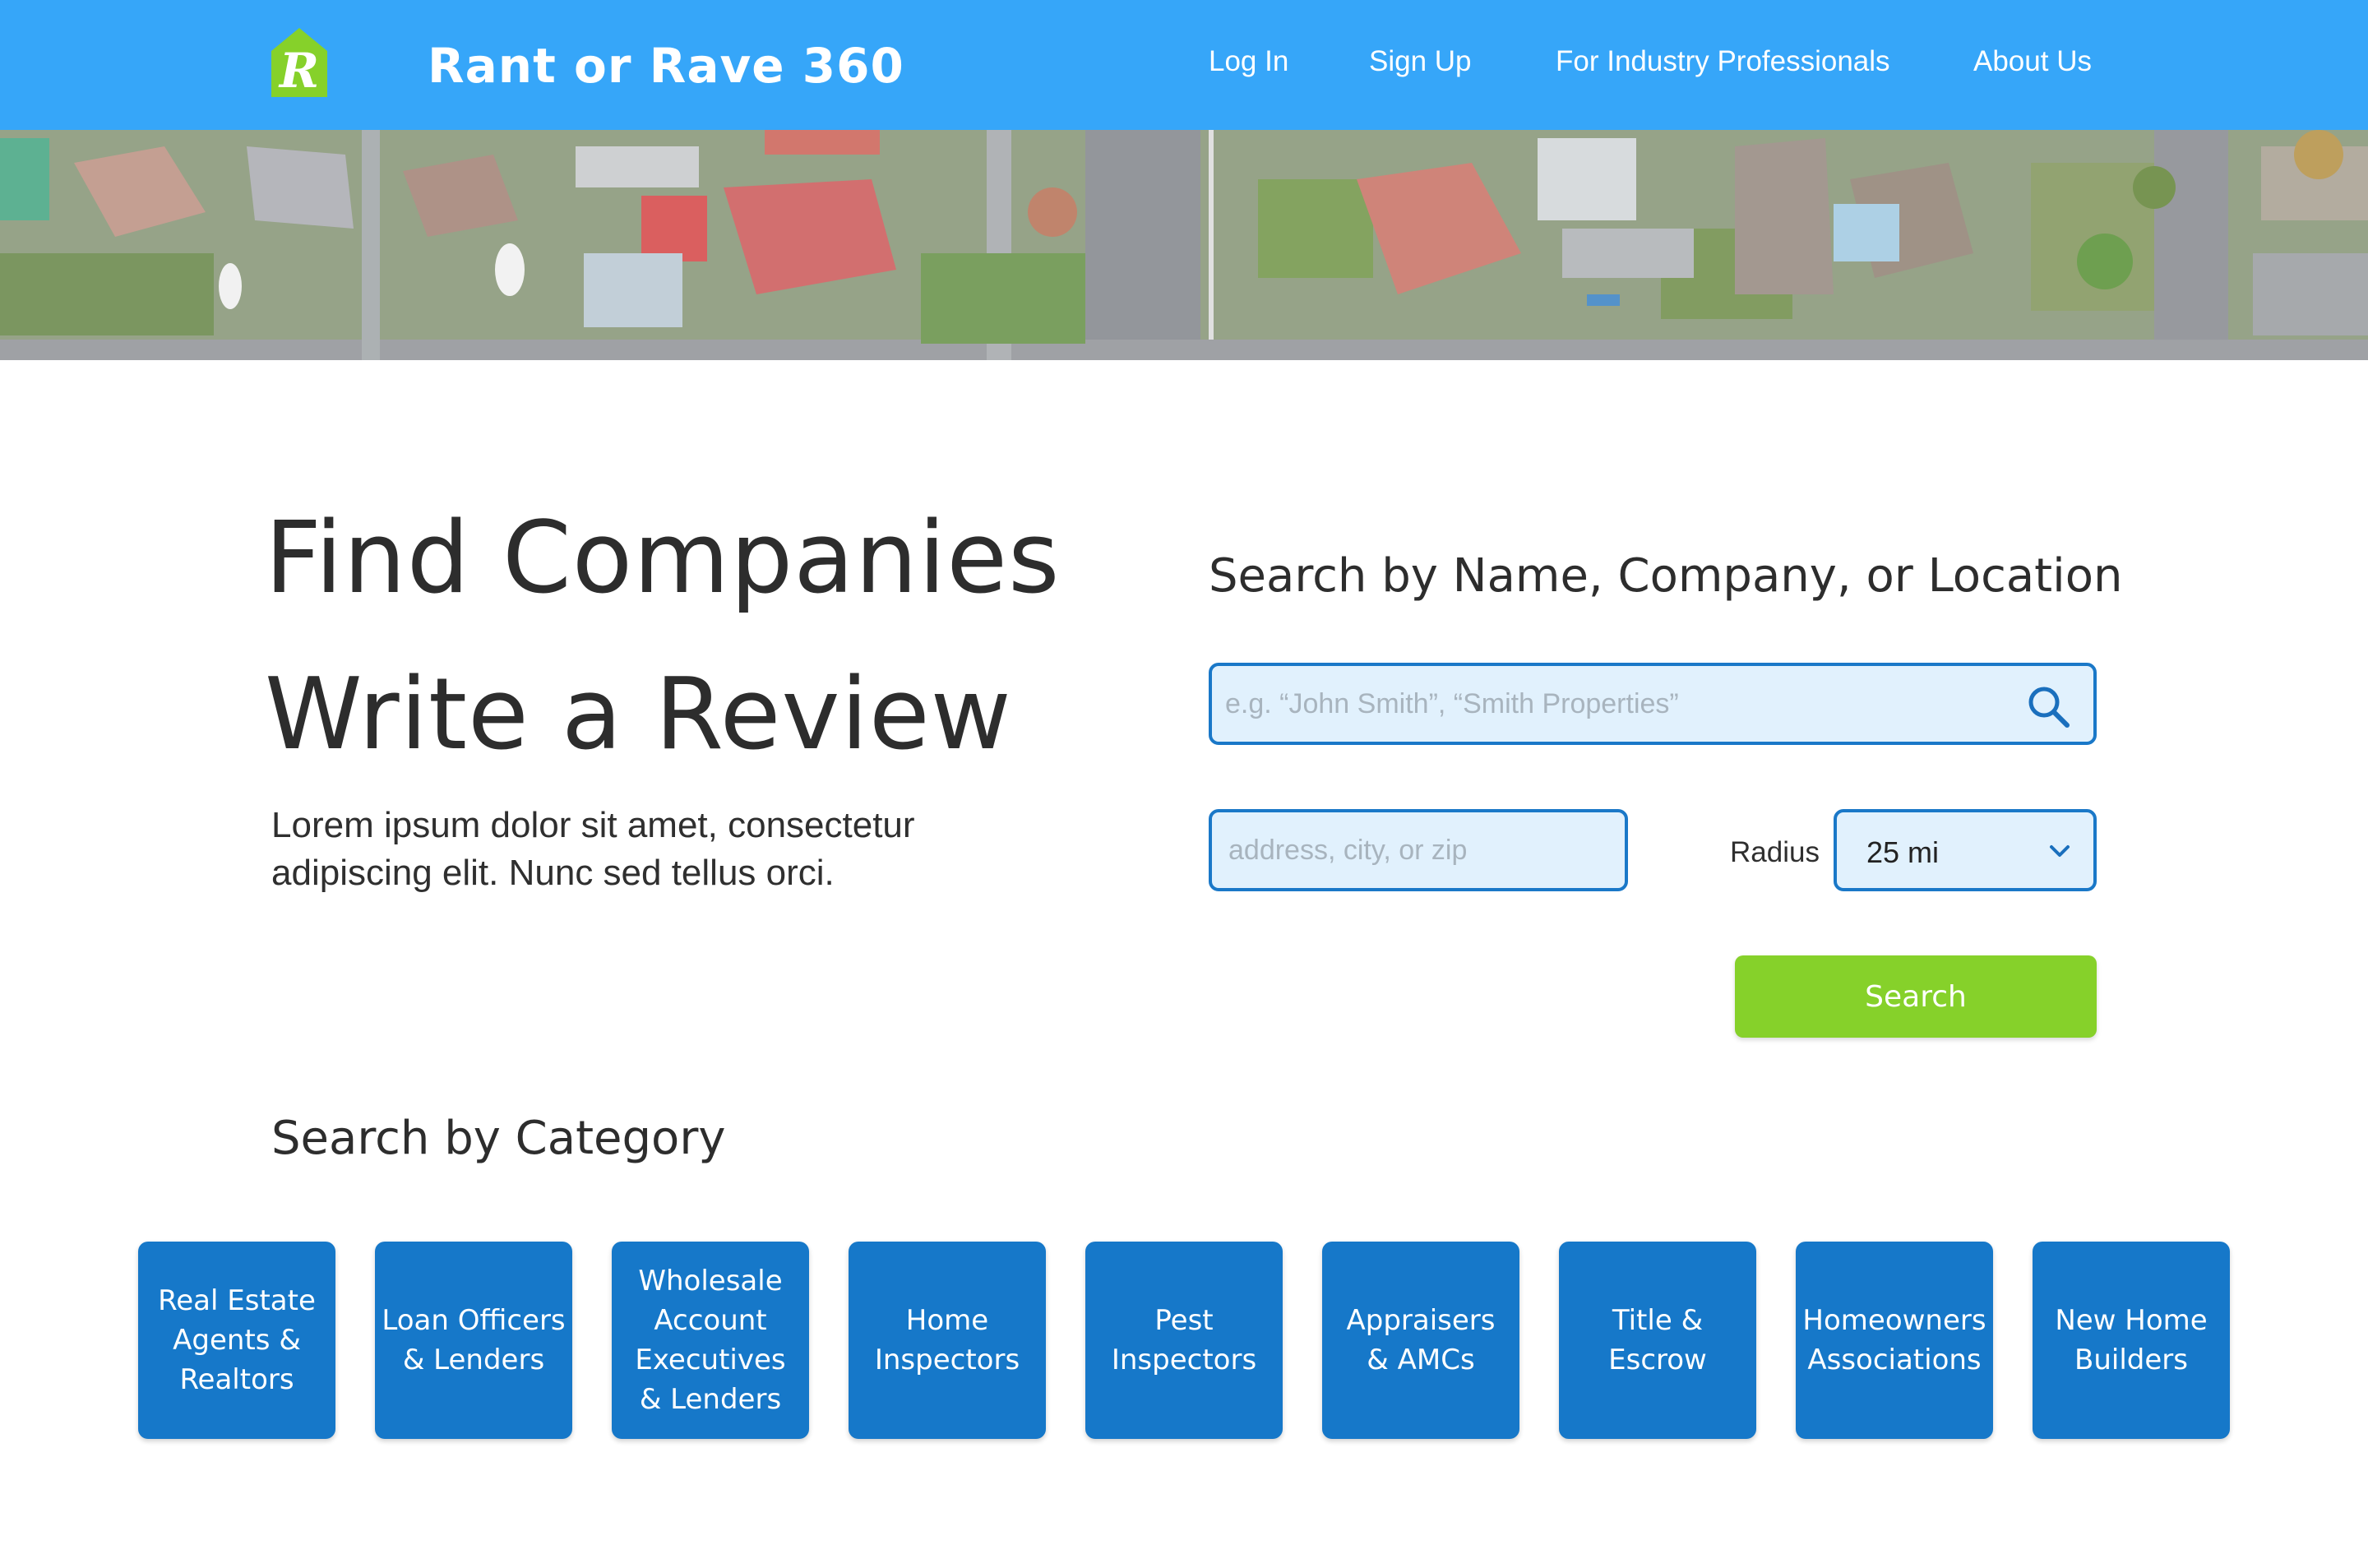 The width and height of the screenshot is (2368, 1568). I want to click on category-title-escrow: Title & Escrow, so click(1657, 1340).